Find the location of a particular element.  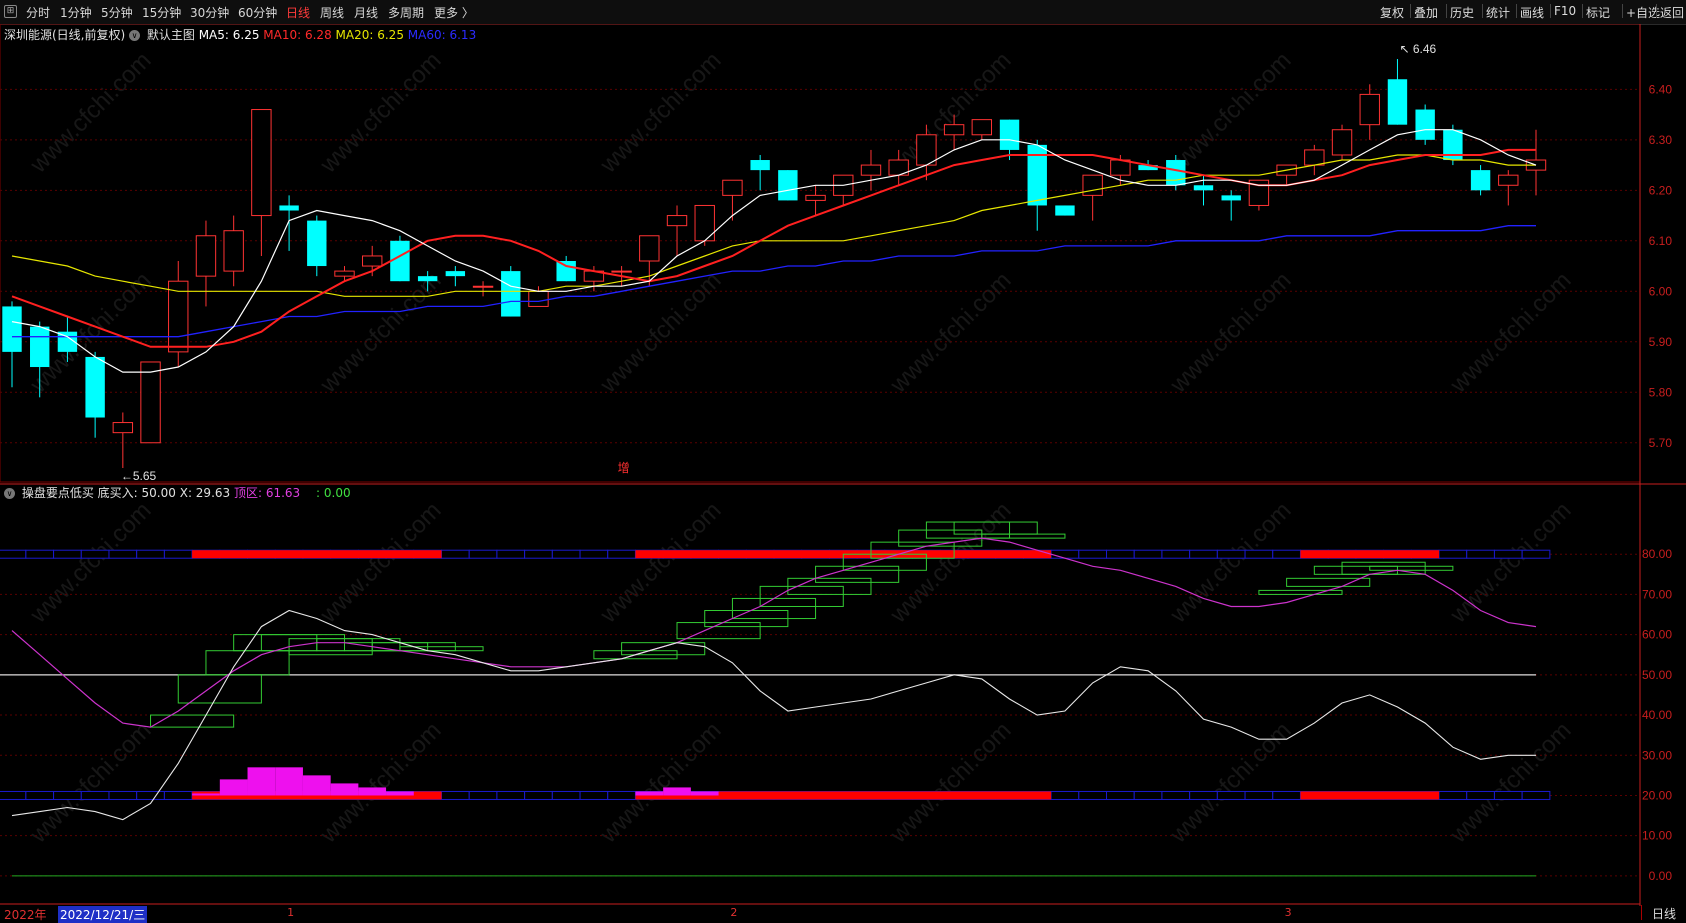

period-tab-4: 30分钟 is located at coordinates (209, 12).